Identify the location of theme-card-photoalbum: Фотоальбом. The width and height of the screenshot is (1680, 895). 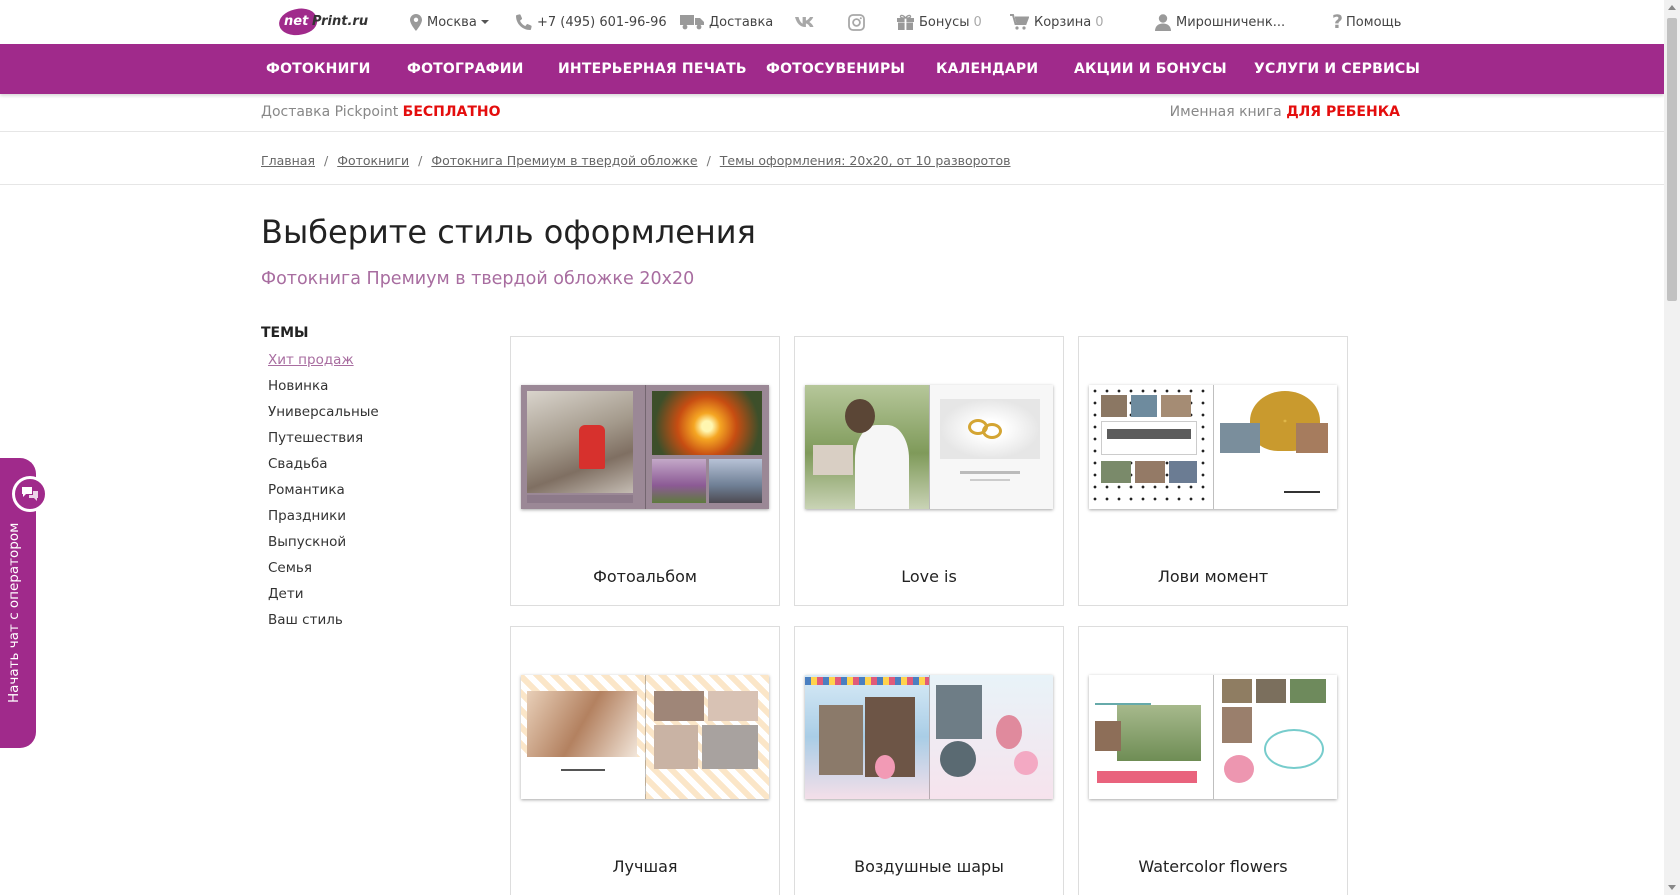
(645, 471).